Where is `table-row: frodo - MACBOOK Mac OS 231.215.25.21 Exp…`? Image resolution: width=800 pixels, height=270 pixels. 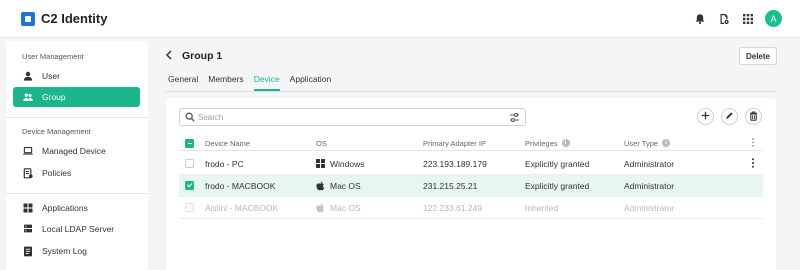
table-row: frodo - MACBOOK Mac OS 231.215.25.21 Exp… is located at coordinates (471, 186).